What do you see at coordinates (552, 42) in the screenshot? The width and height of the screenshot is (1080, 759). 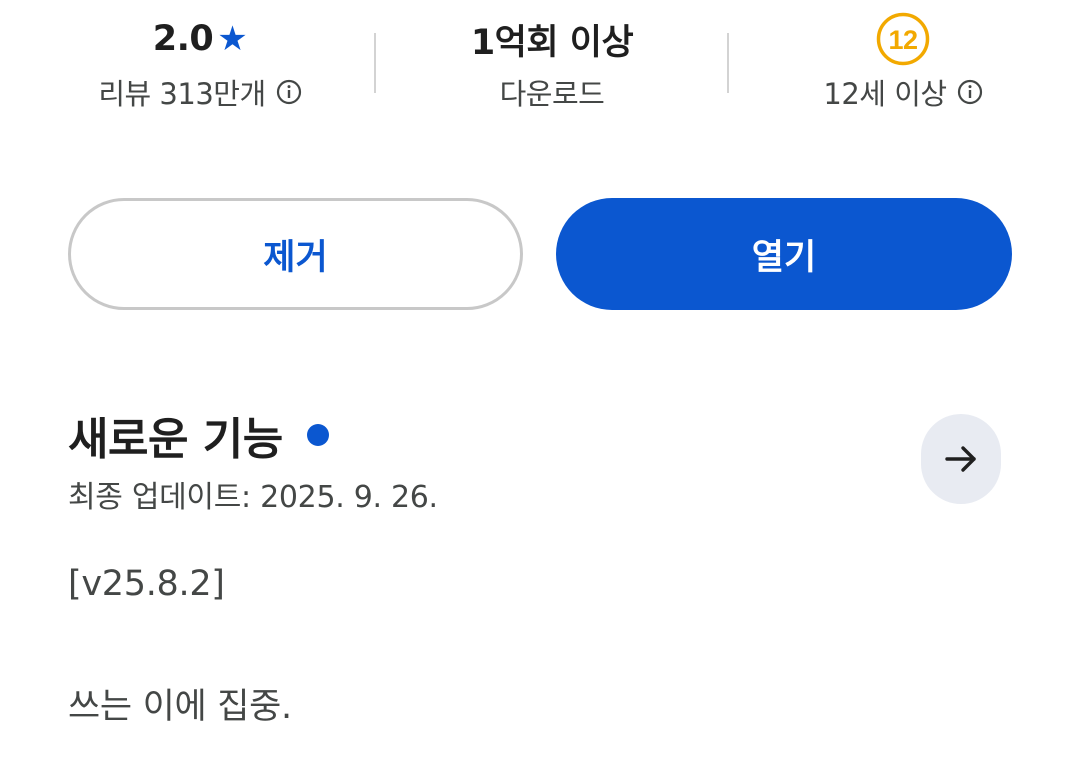 I see `downloads-value: 1억회 이상` at bounding box center [552, 42].